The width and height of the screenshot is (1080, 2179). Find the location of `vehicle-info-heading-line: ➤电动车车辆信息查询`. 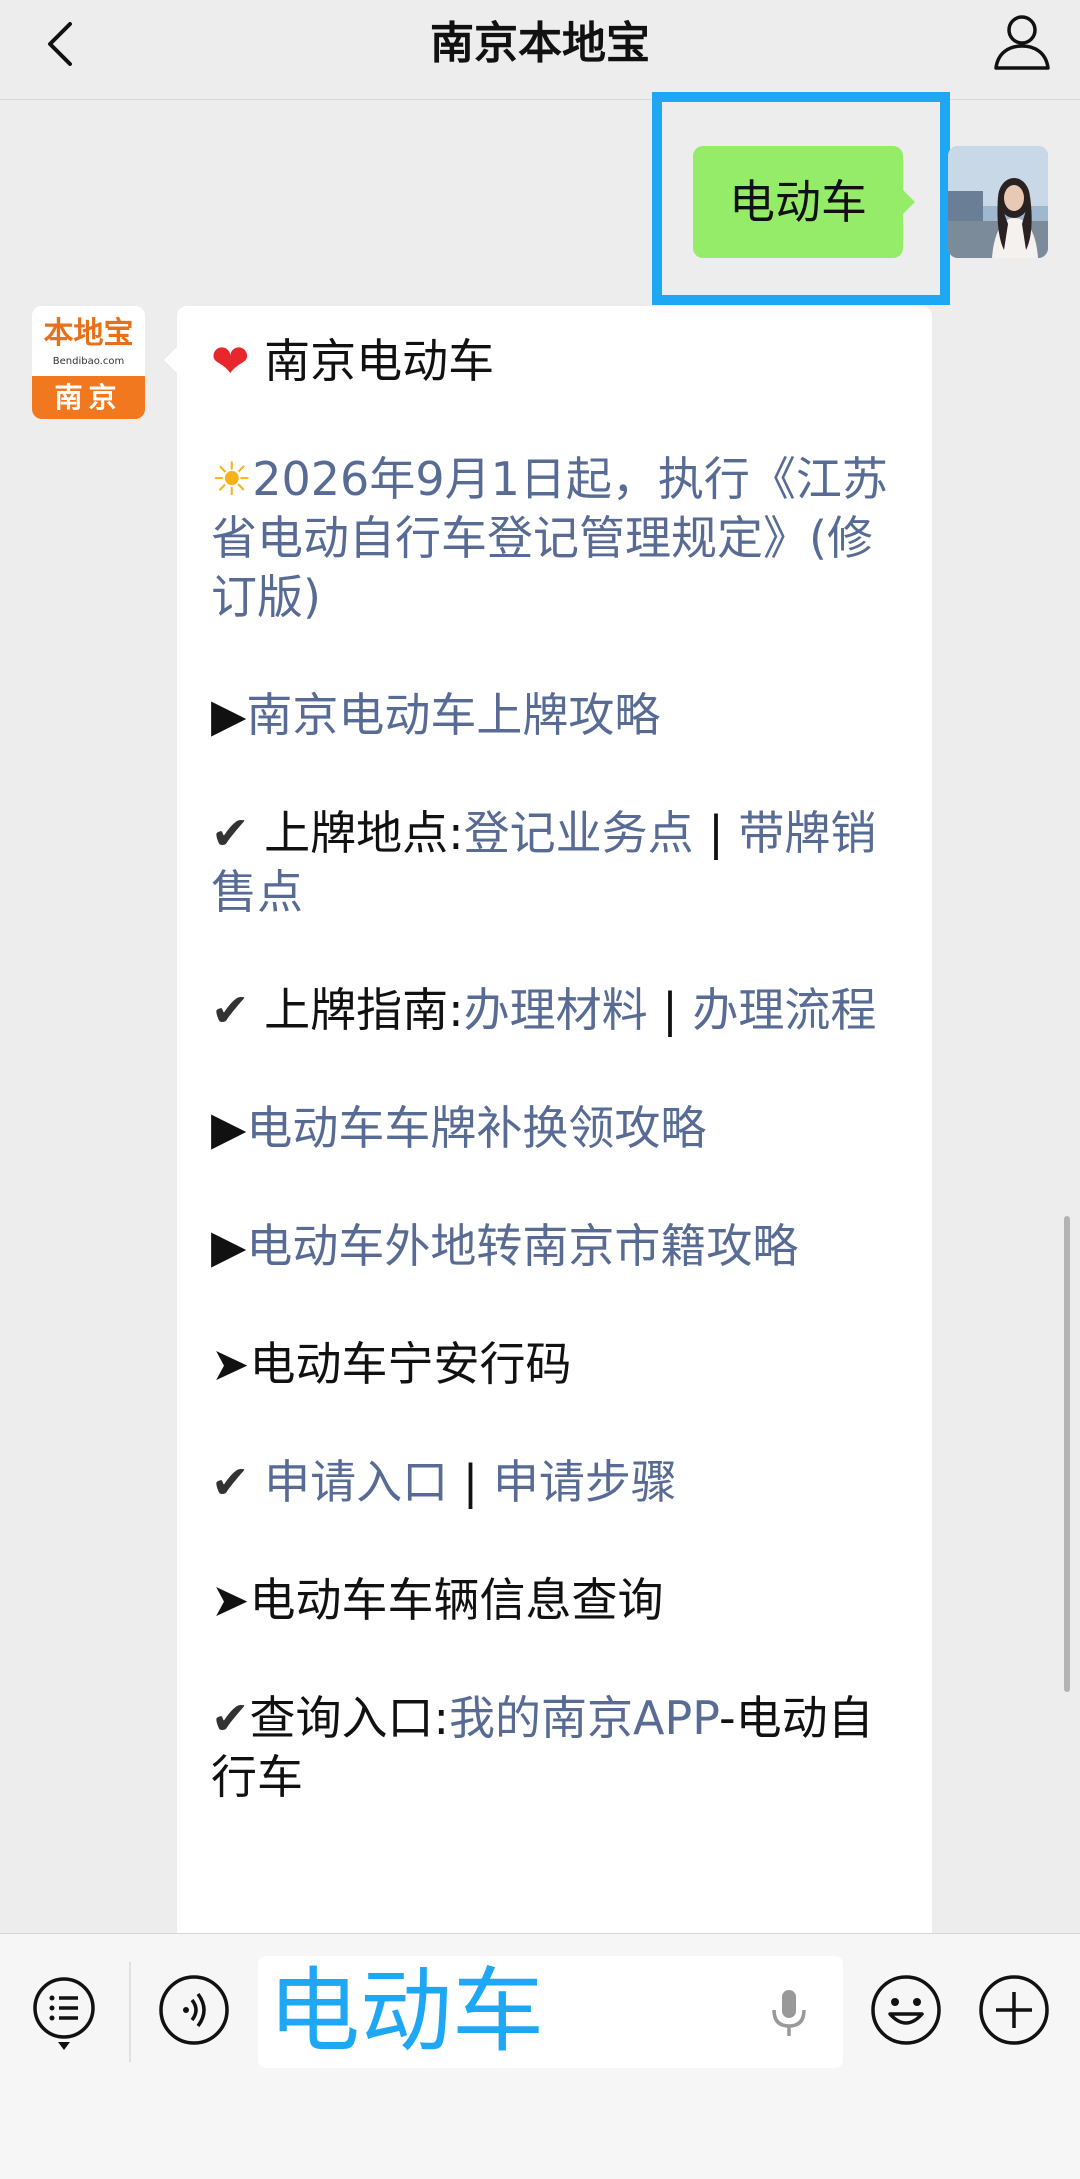

vehicle-info-heading-line: ➤电动车车辆信息查询 is located at coordinates (556, 1600).